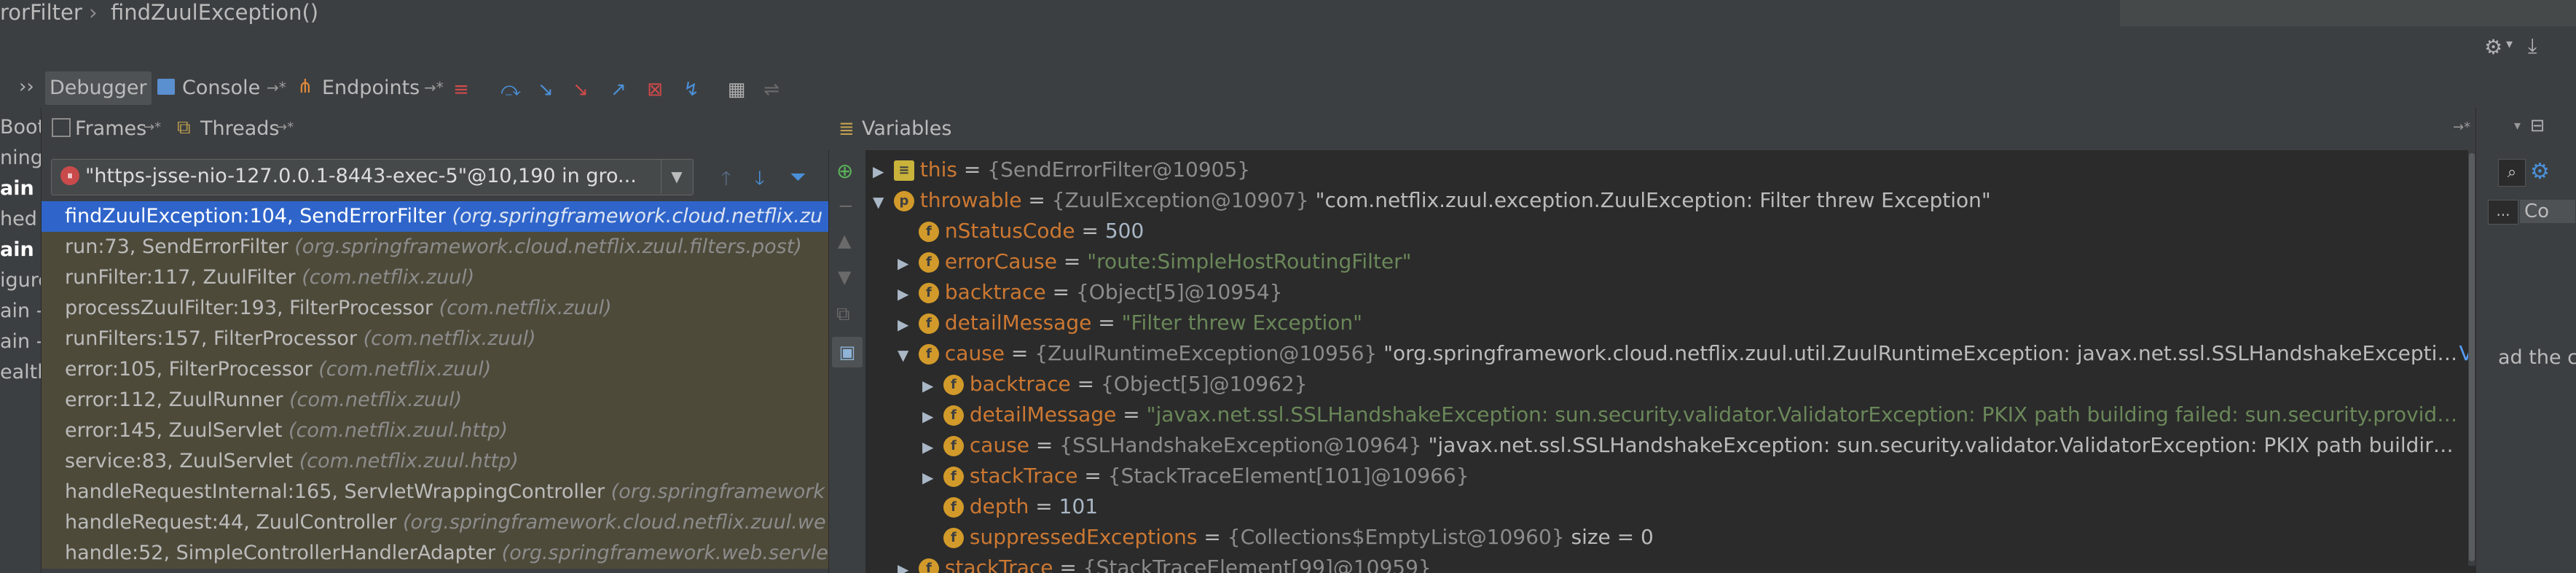 Image resolution: width=2576 pixels, height=573 pixels. Describe the element at coordinates (844, 171) in the screenshot. I see `new-watch-icon: ⊕` at that location.